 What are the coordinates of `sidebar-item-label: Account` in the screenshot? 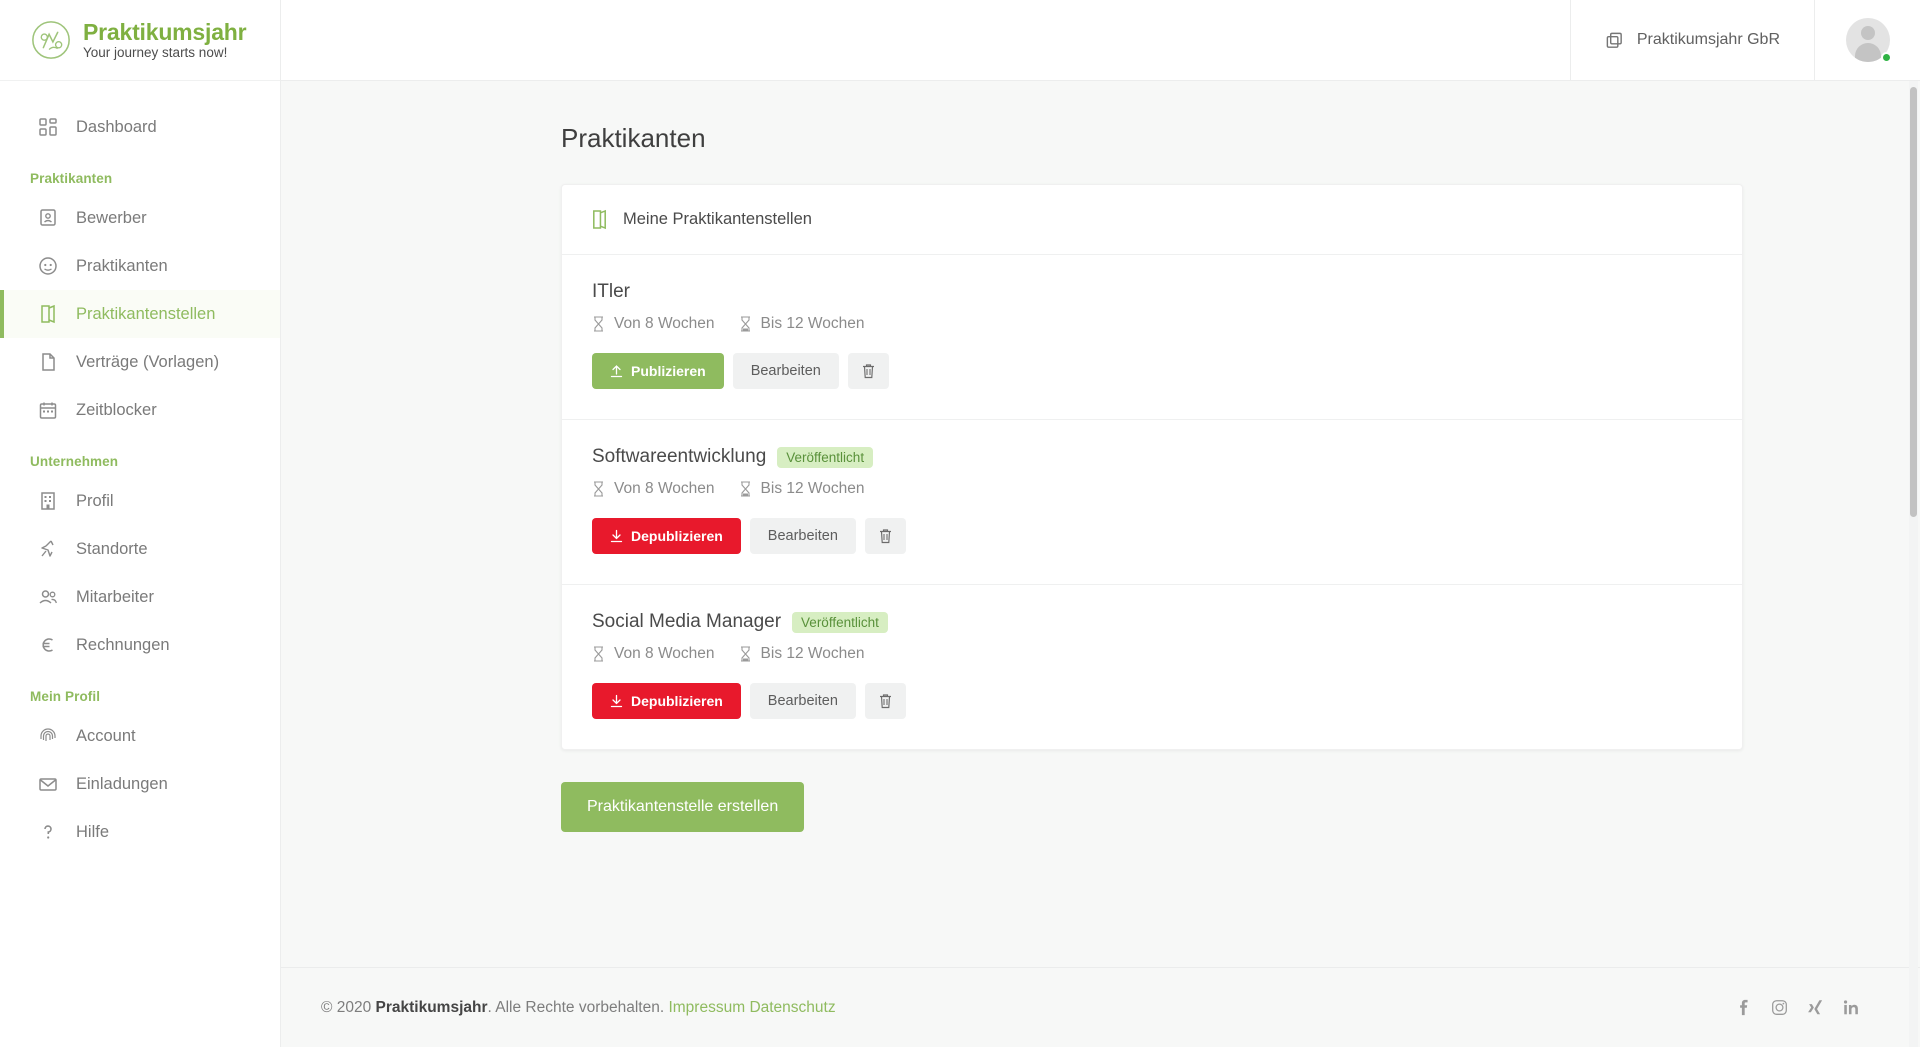 It's located at (106, 735).